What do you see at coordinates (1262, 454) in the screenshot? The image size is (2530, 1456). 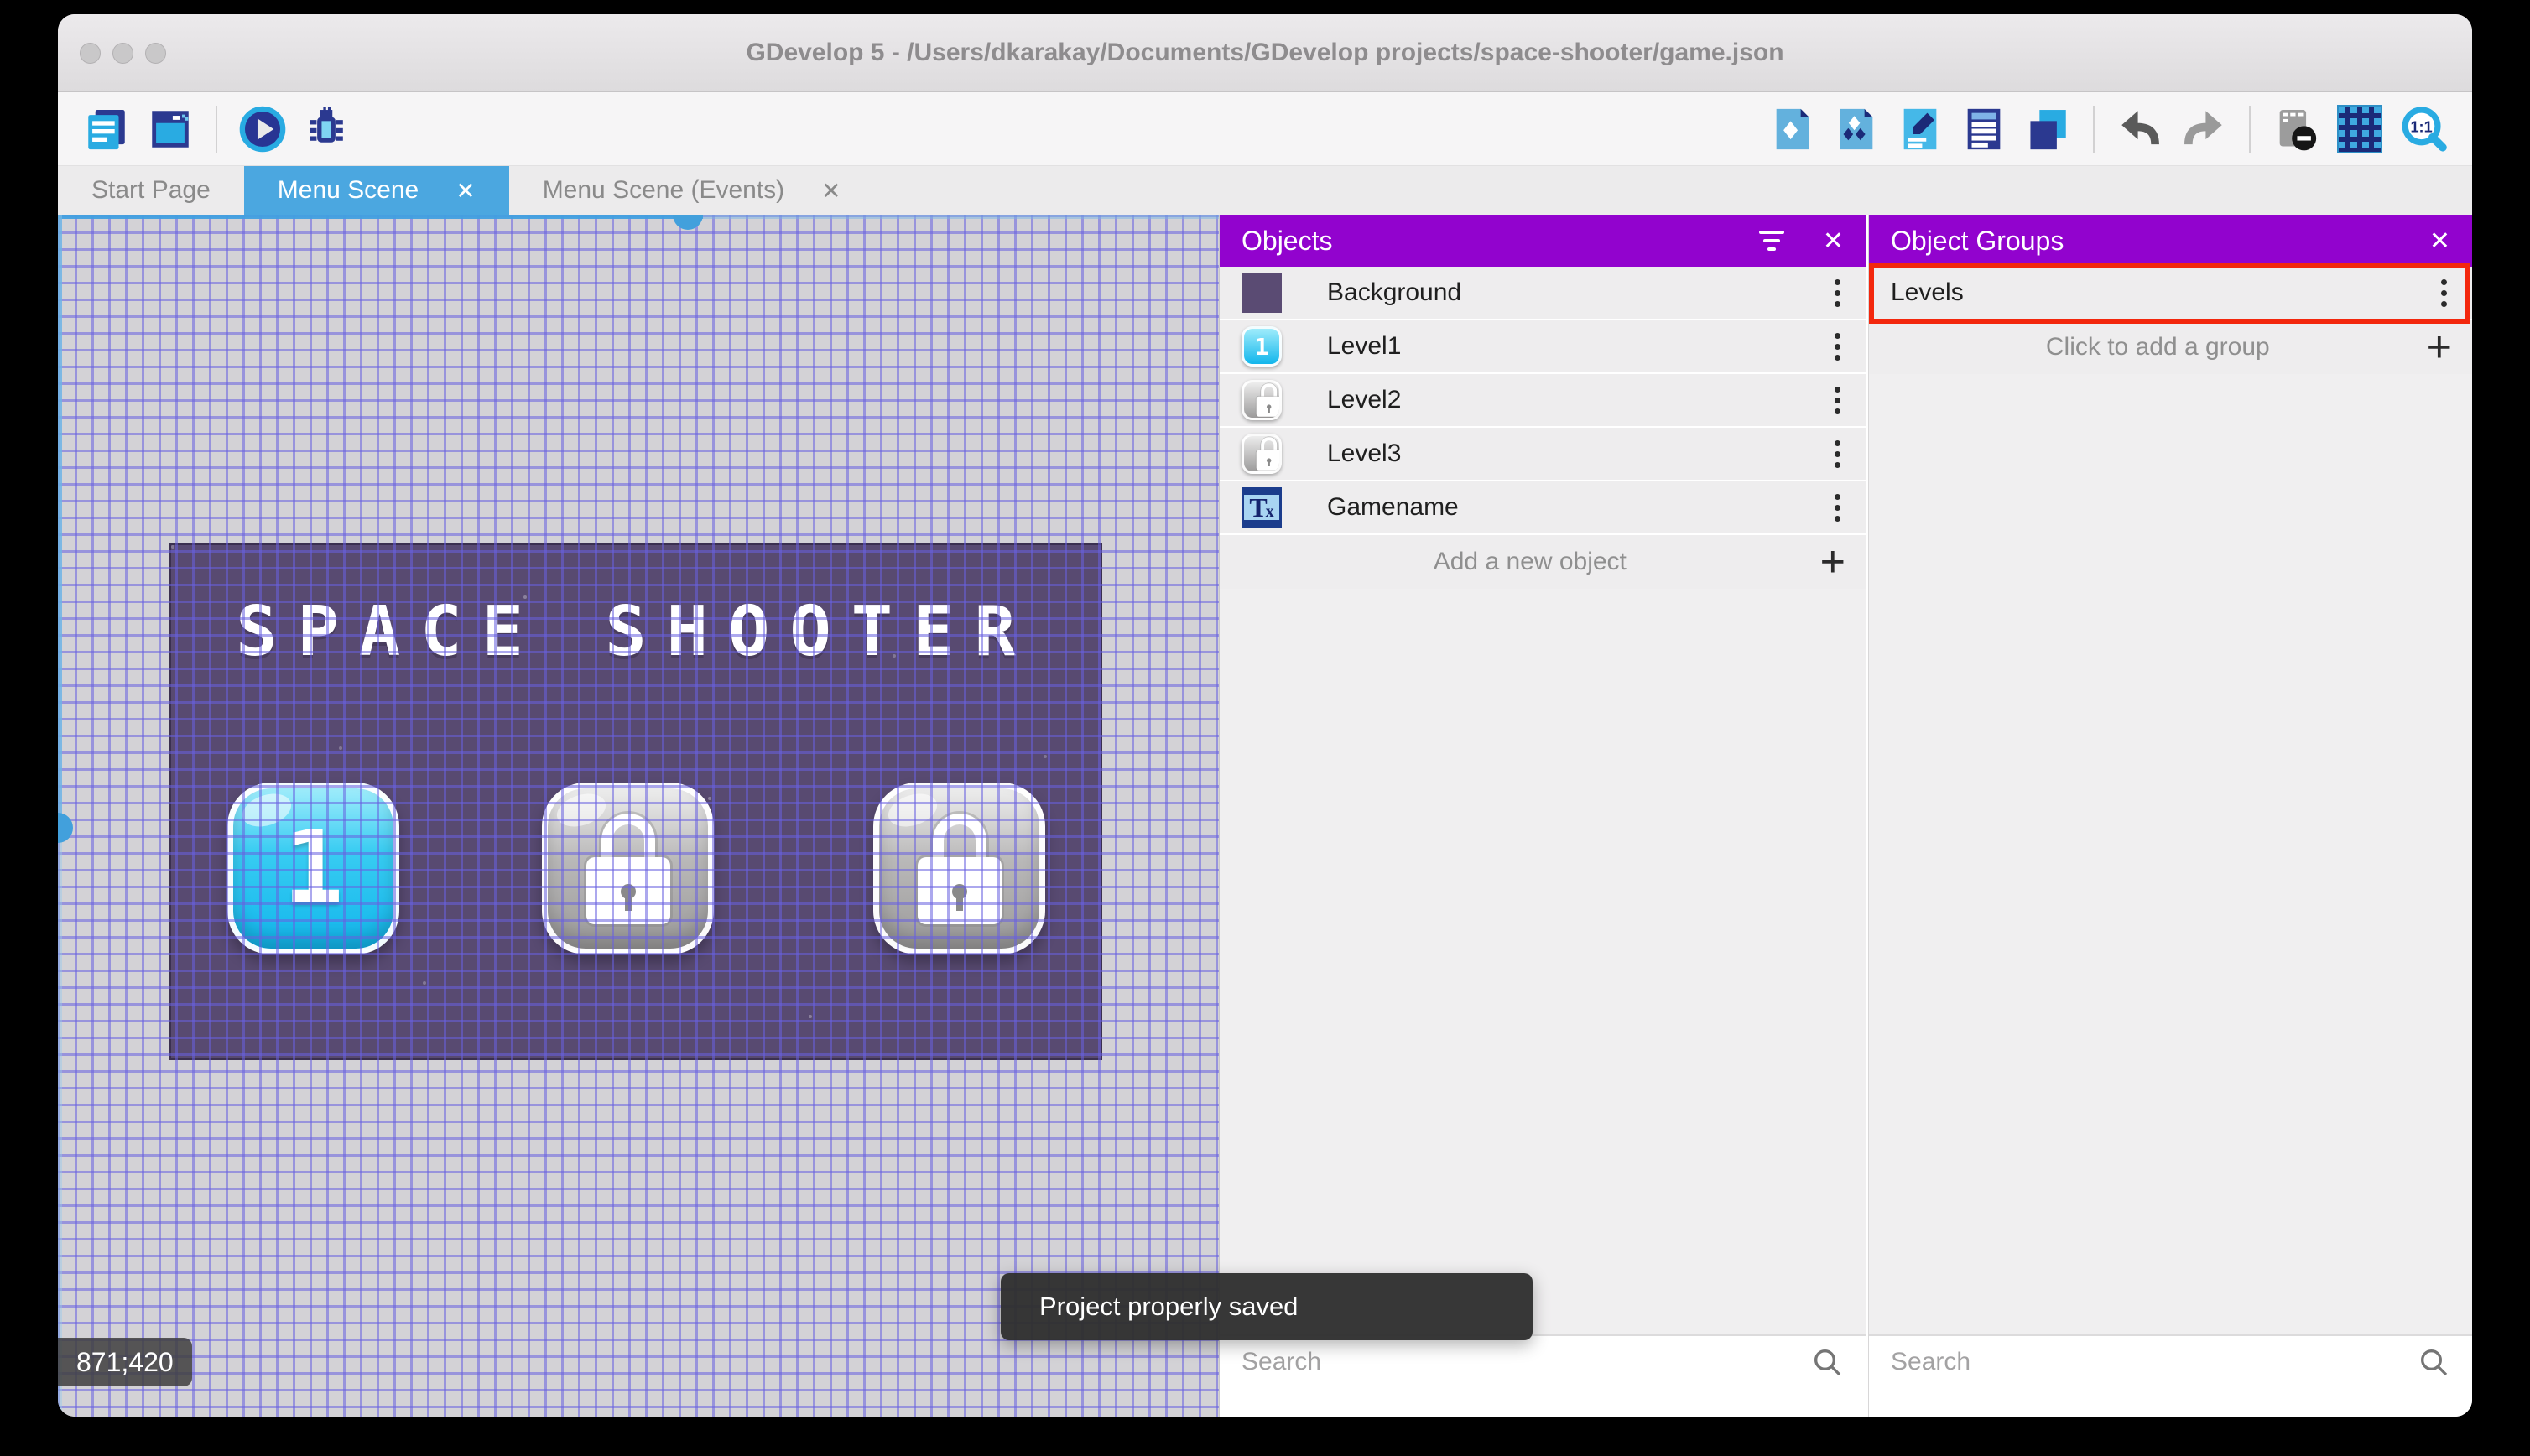 I see `level3-thumbnail` at bounding box center [1262, 454].